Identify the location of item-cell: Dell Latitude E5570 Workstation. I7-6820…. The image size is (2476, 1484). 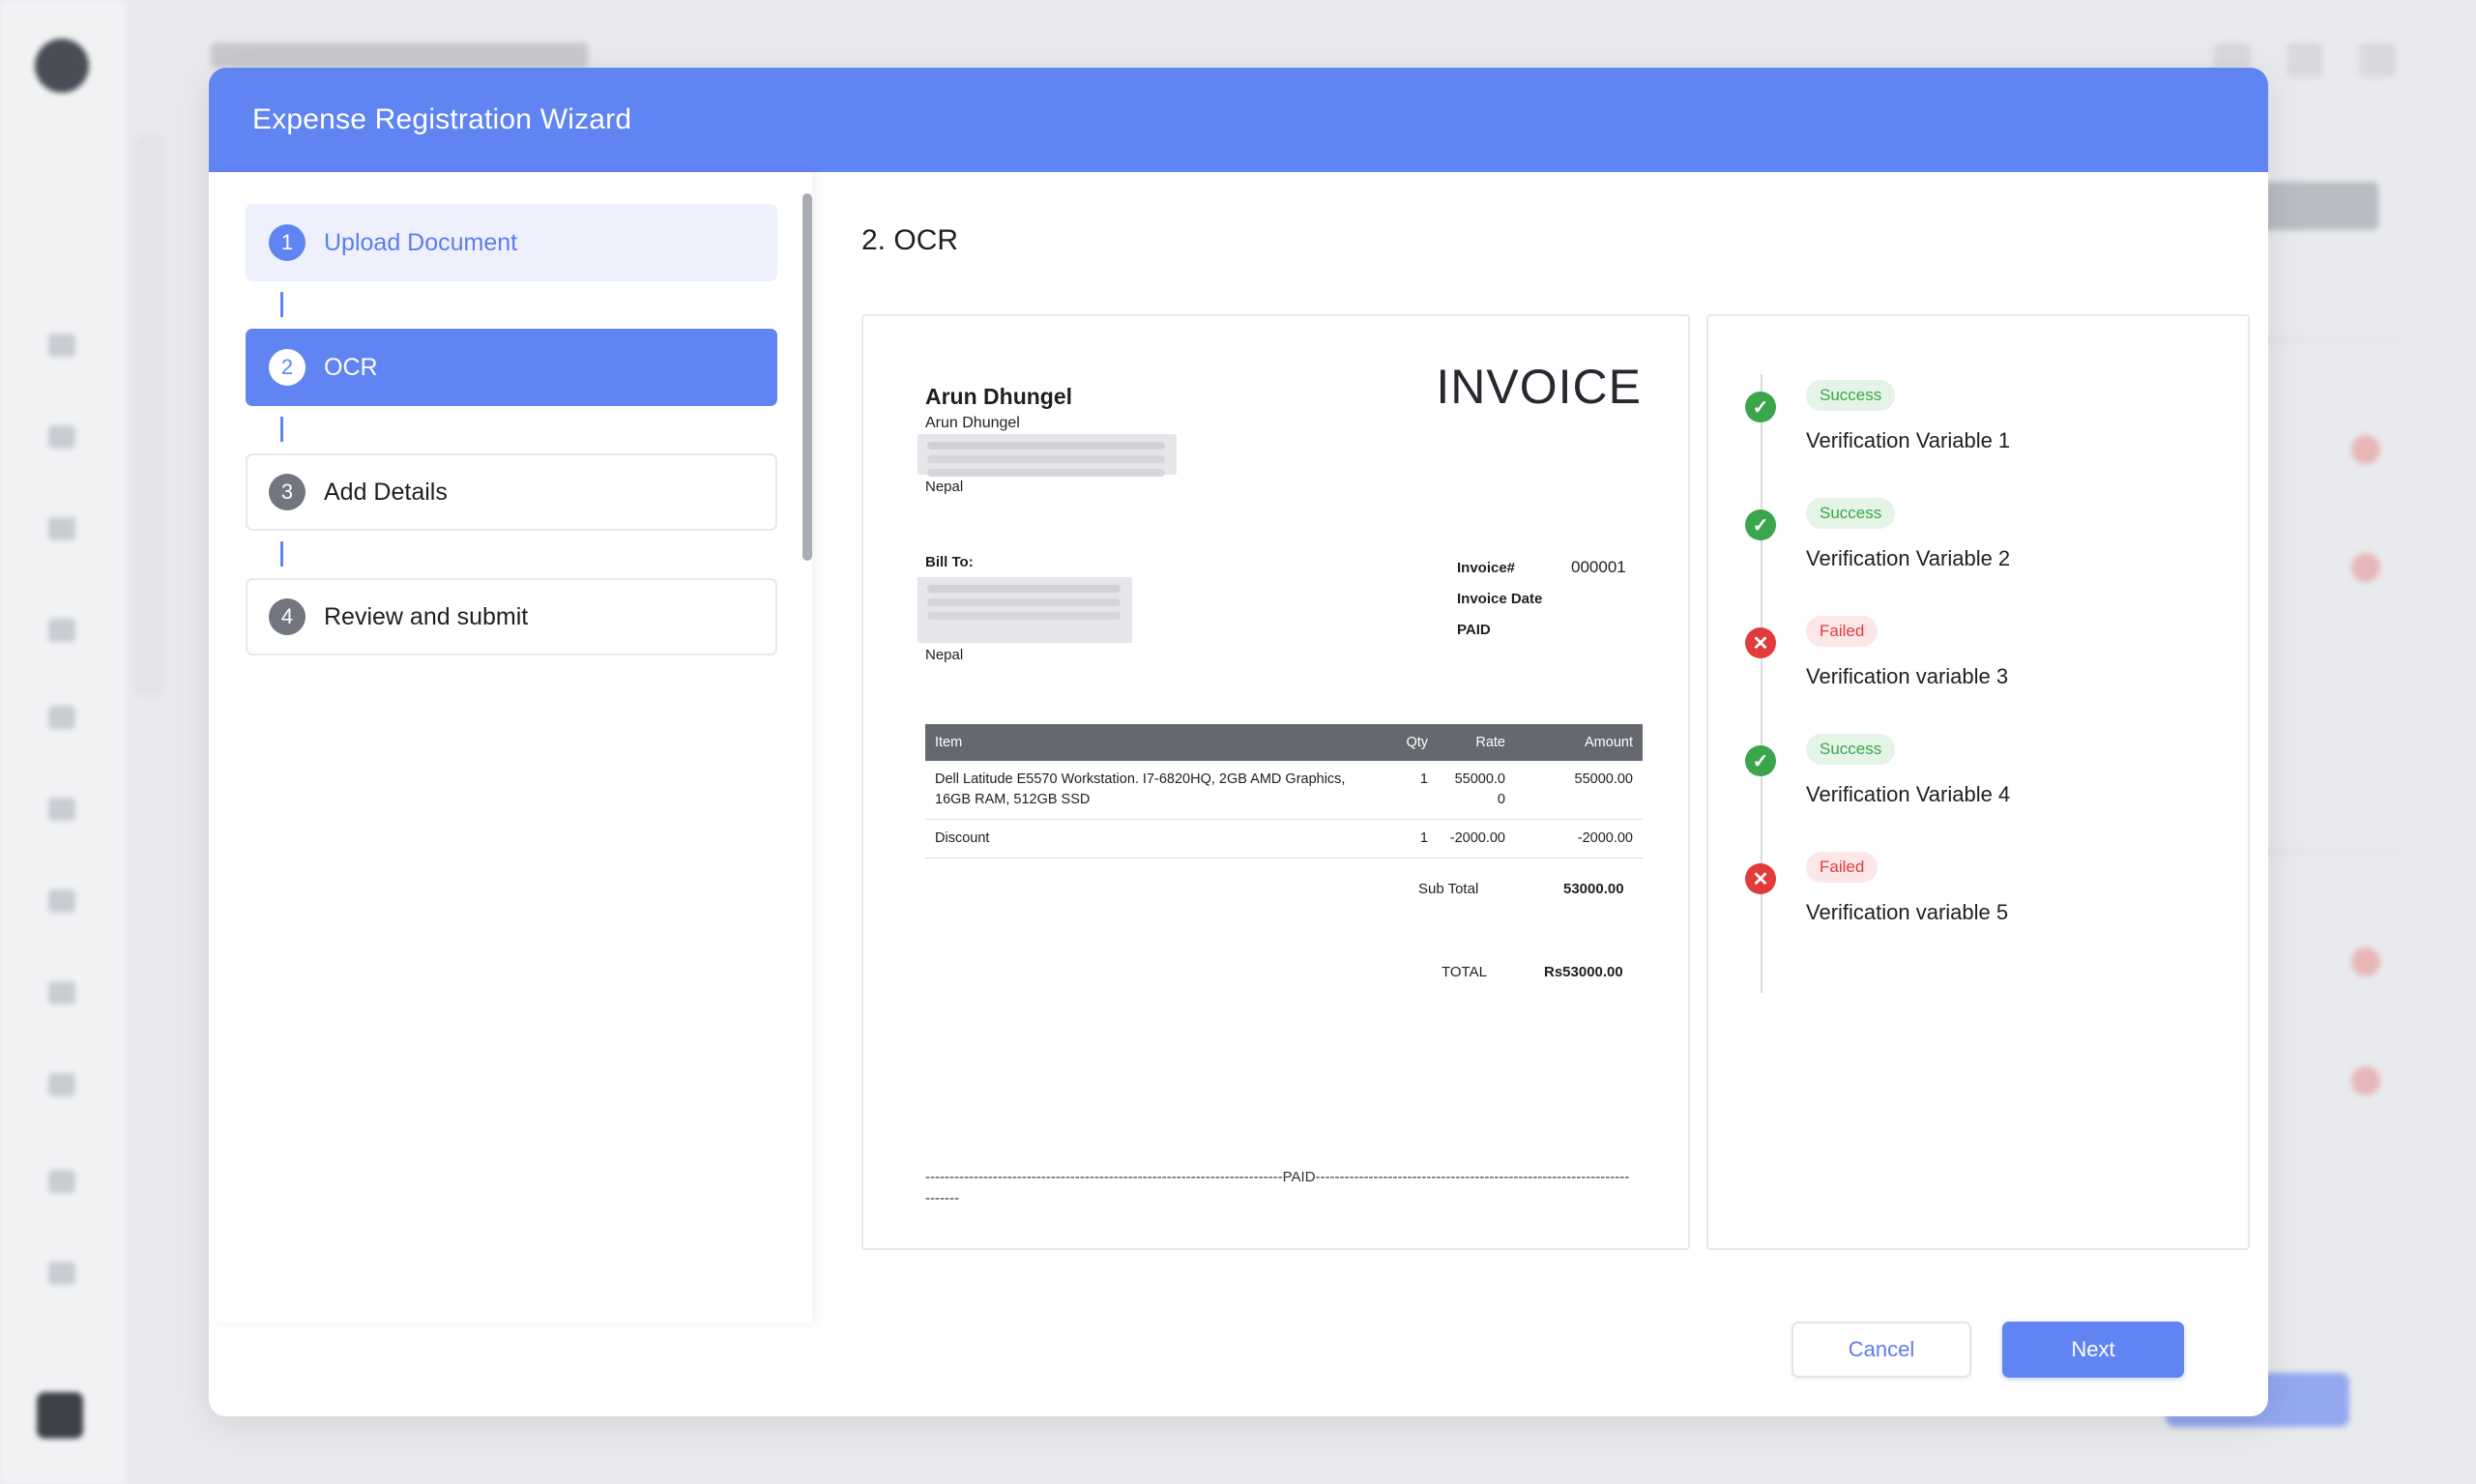
(1157, 791).